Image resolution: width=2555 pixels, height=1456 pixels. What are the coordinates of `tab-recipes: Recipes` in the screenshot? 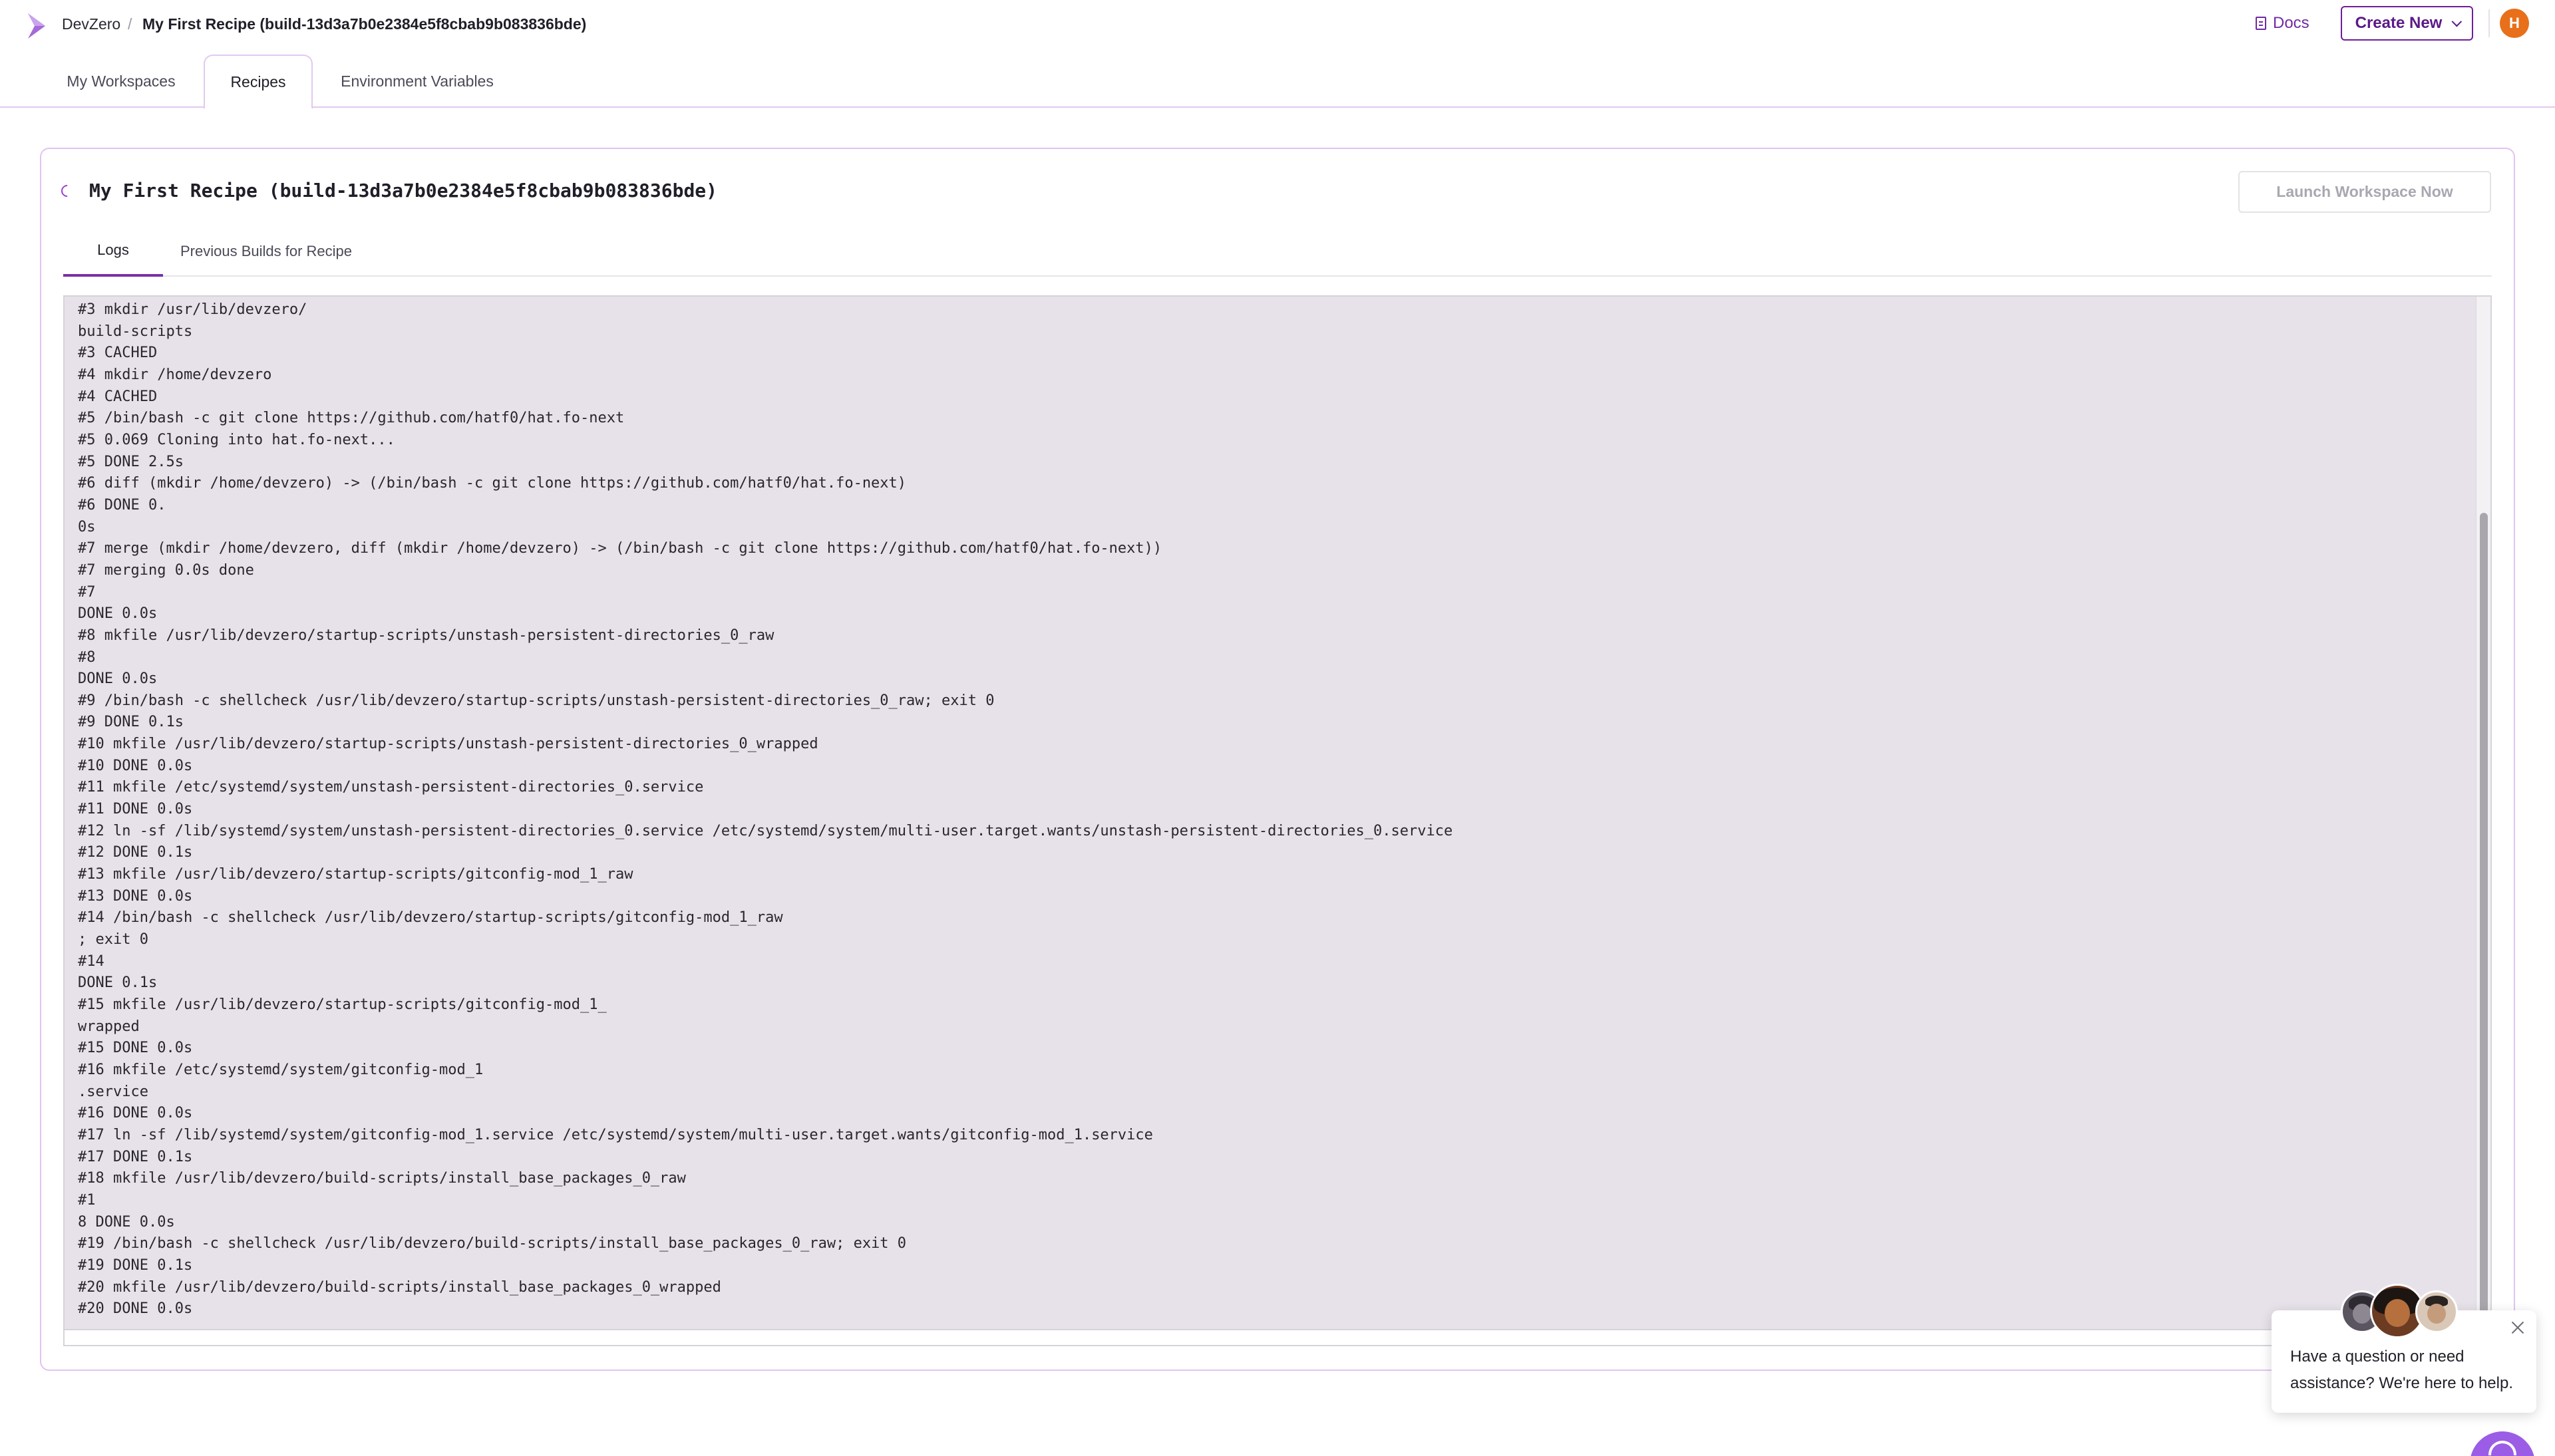 It's located at (258, 82).